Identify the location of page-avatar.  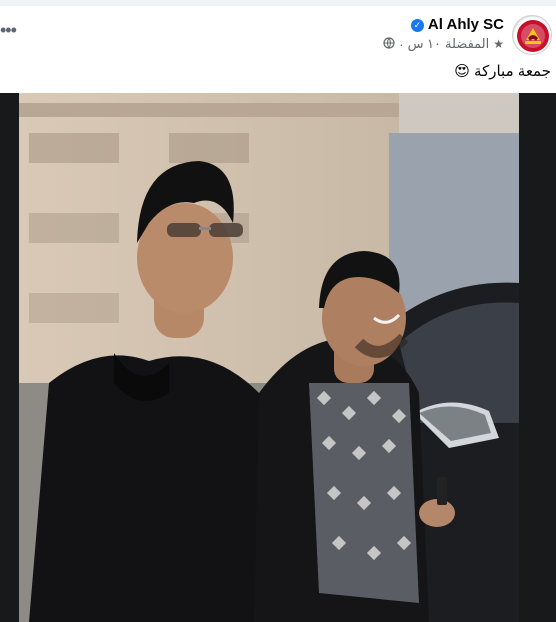
(532, 35).